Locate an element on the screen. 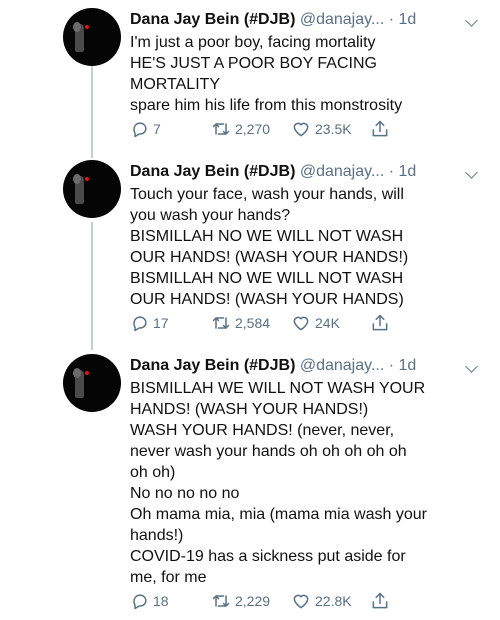 This screenshot has width=500, height=620. reply-button: 7 is located at coordinates (145, 129).